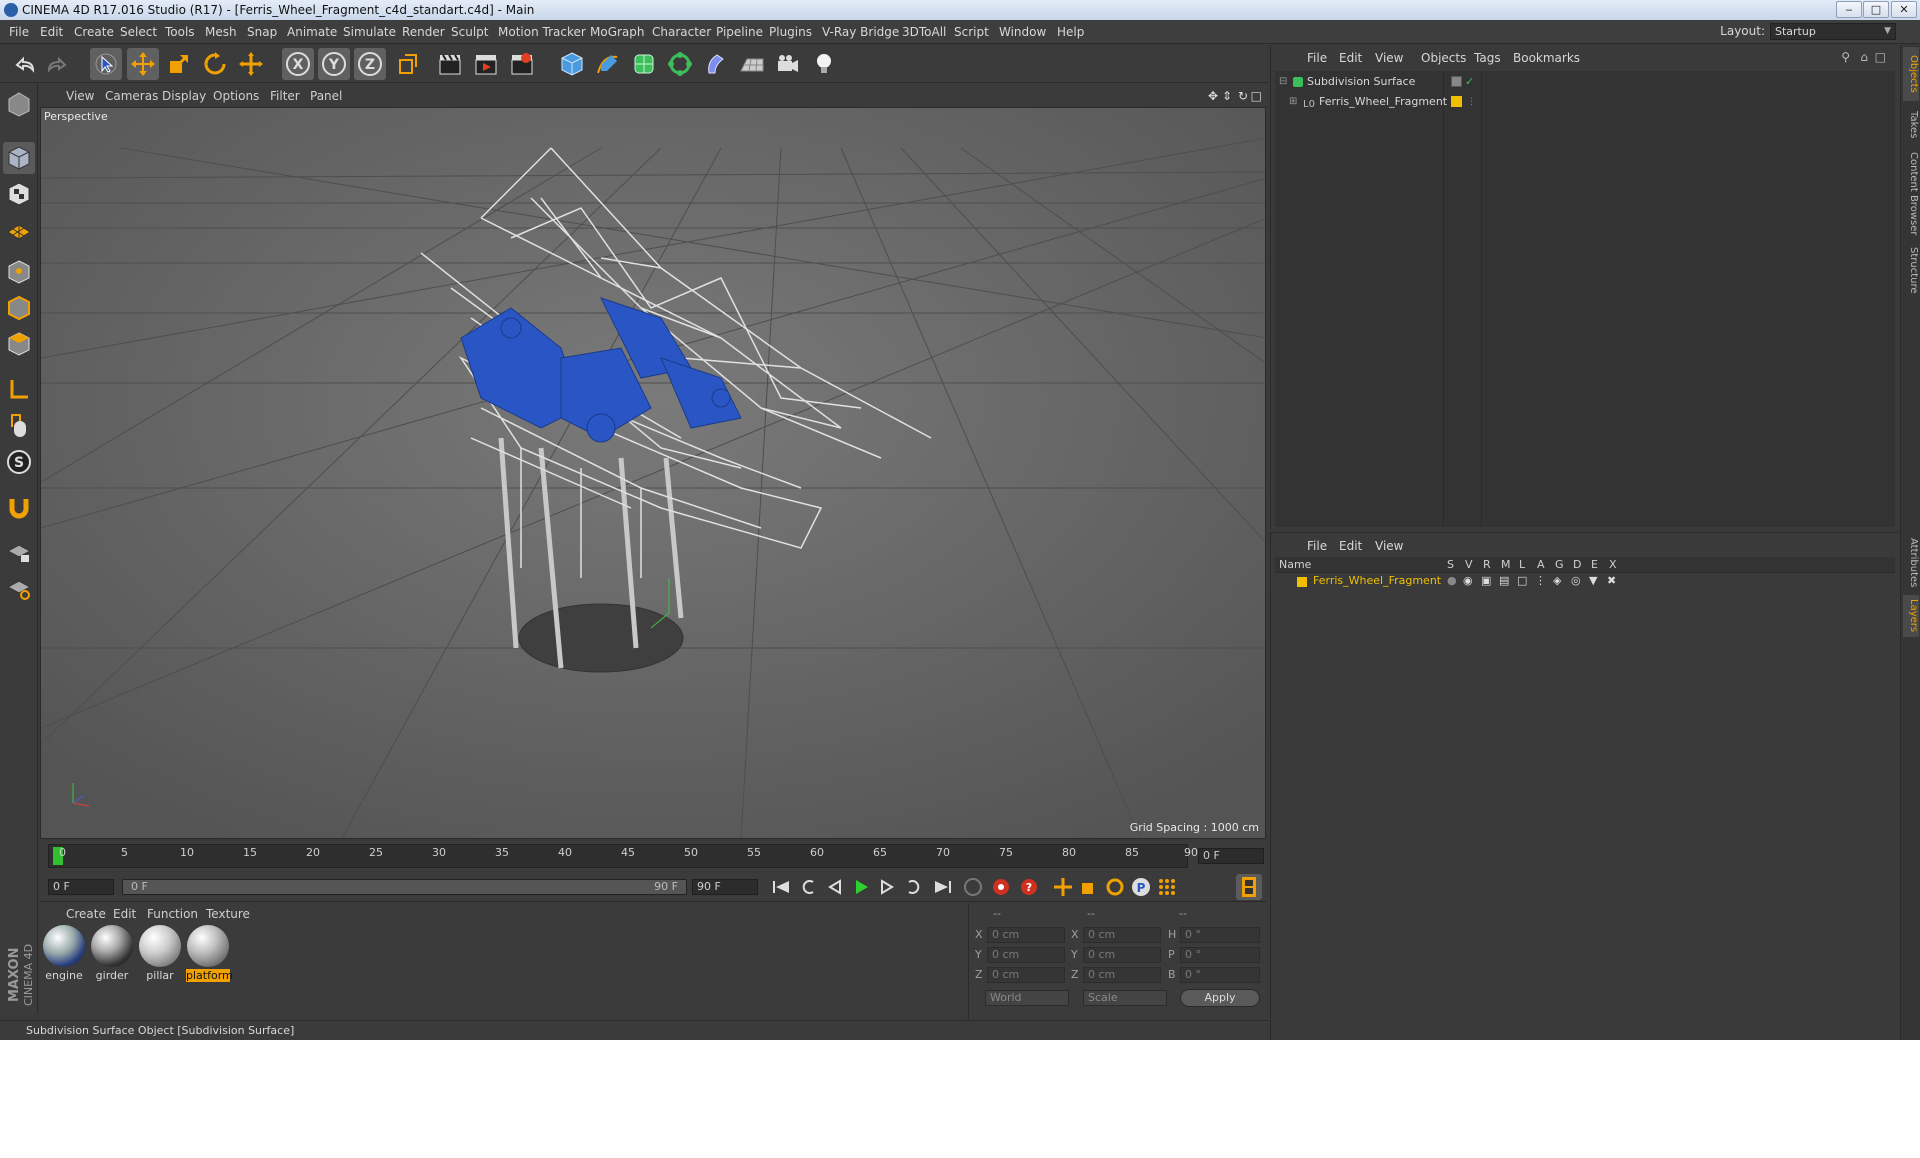  I want to click on expand-icon: ⊞, so click(1293, 102).